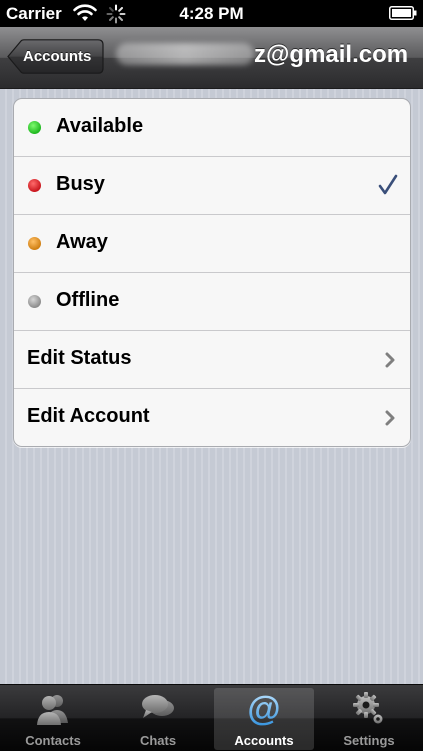 The image size is (423, 751). Describe the element at coordinates (88, 300) in the screenshot. I see `status-label: Offline` at that location.